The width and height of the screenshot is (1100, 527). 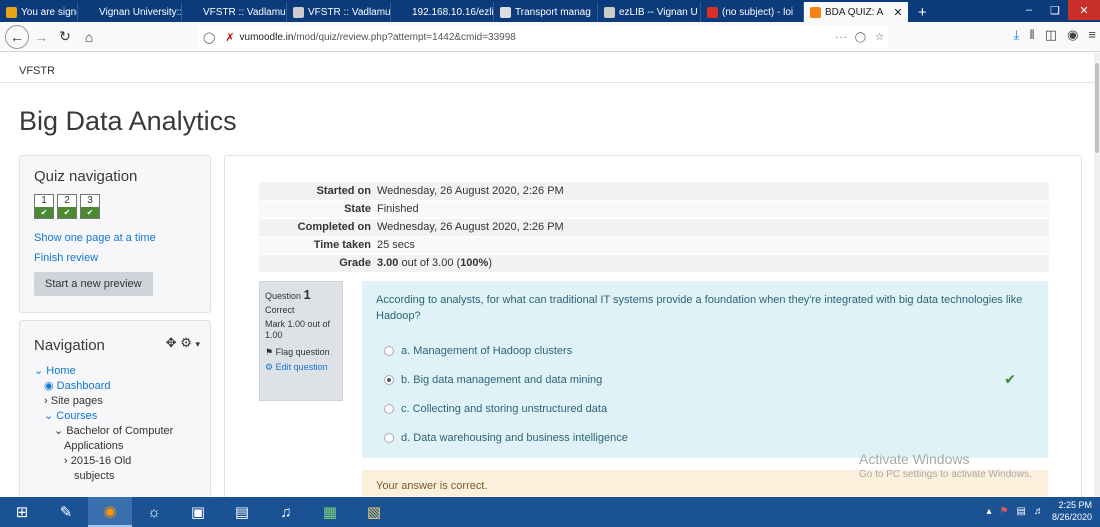 What do you see at coordinates (1092, 35) in the screenshot?
I see `menu-icon: ≡` at bounding box center [1092, 35].